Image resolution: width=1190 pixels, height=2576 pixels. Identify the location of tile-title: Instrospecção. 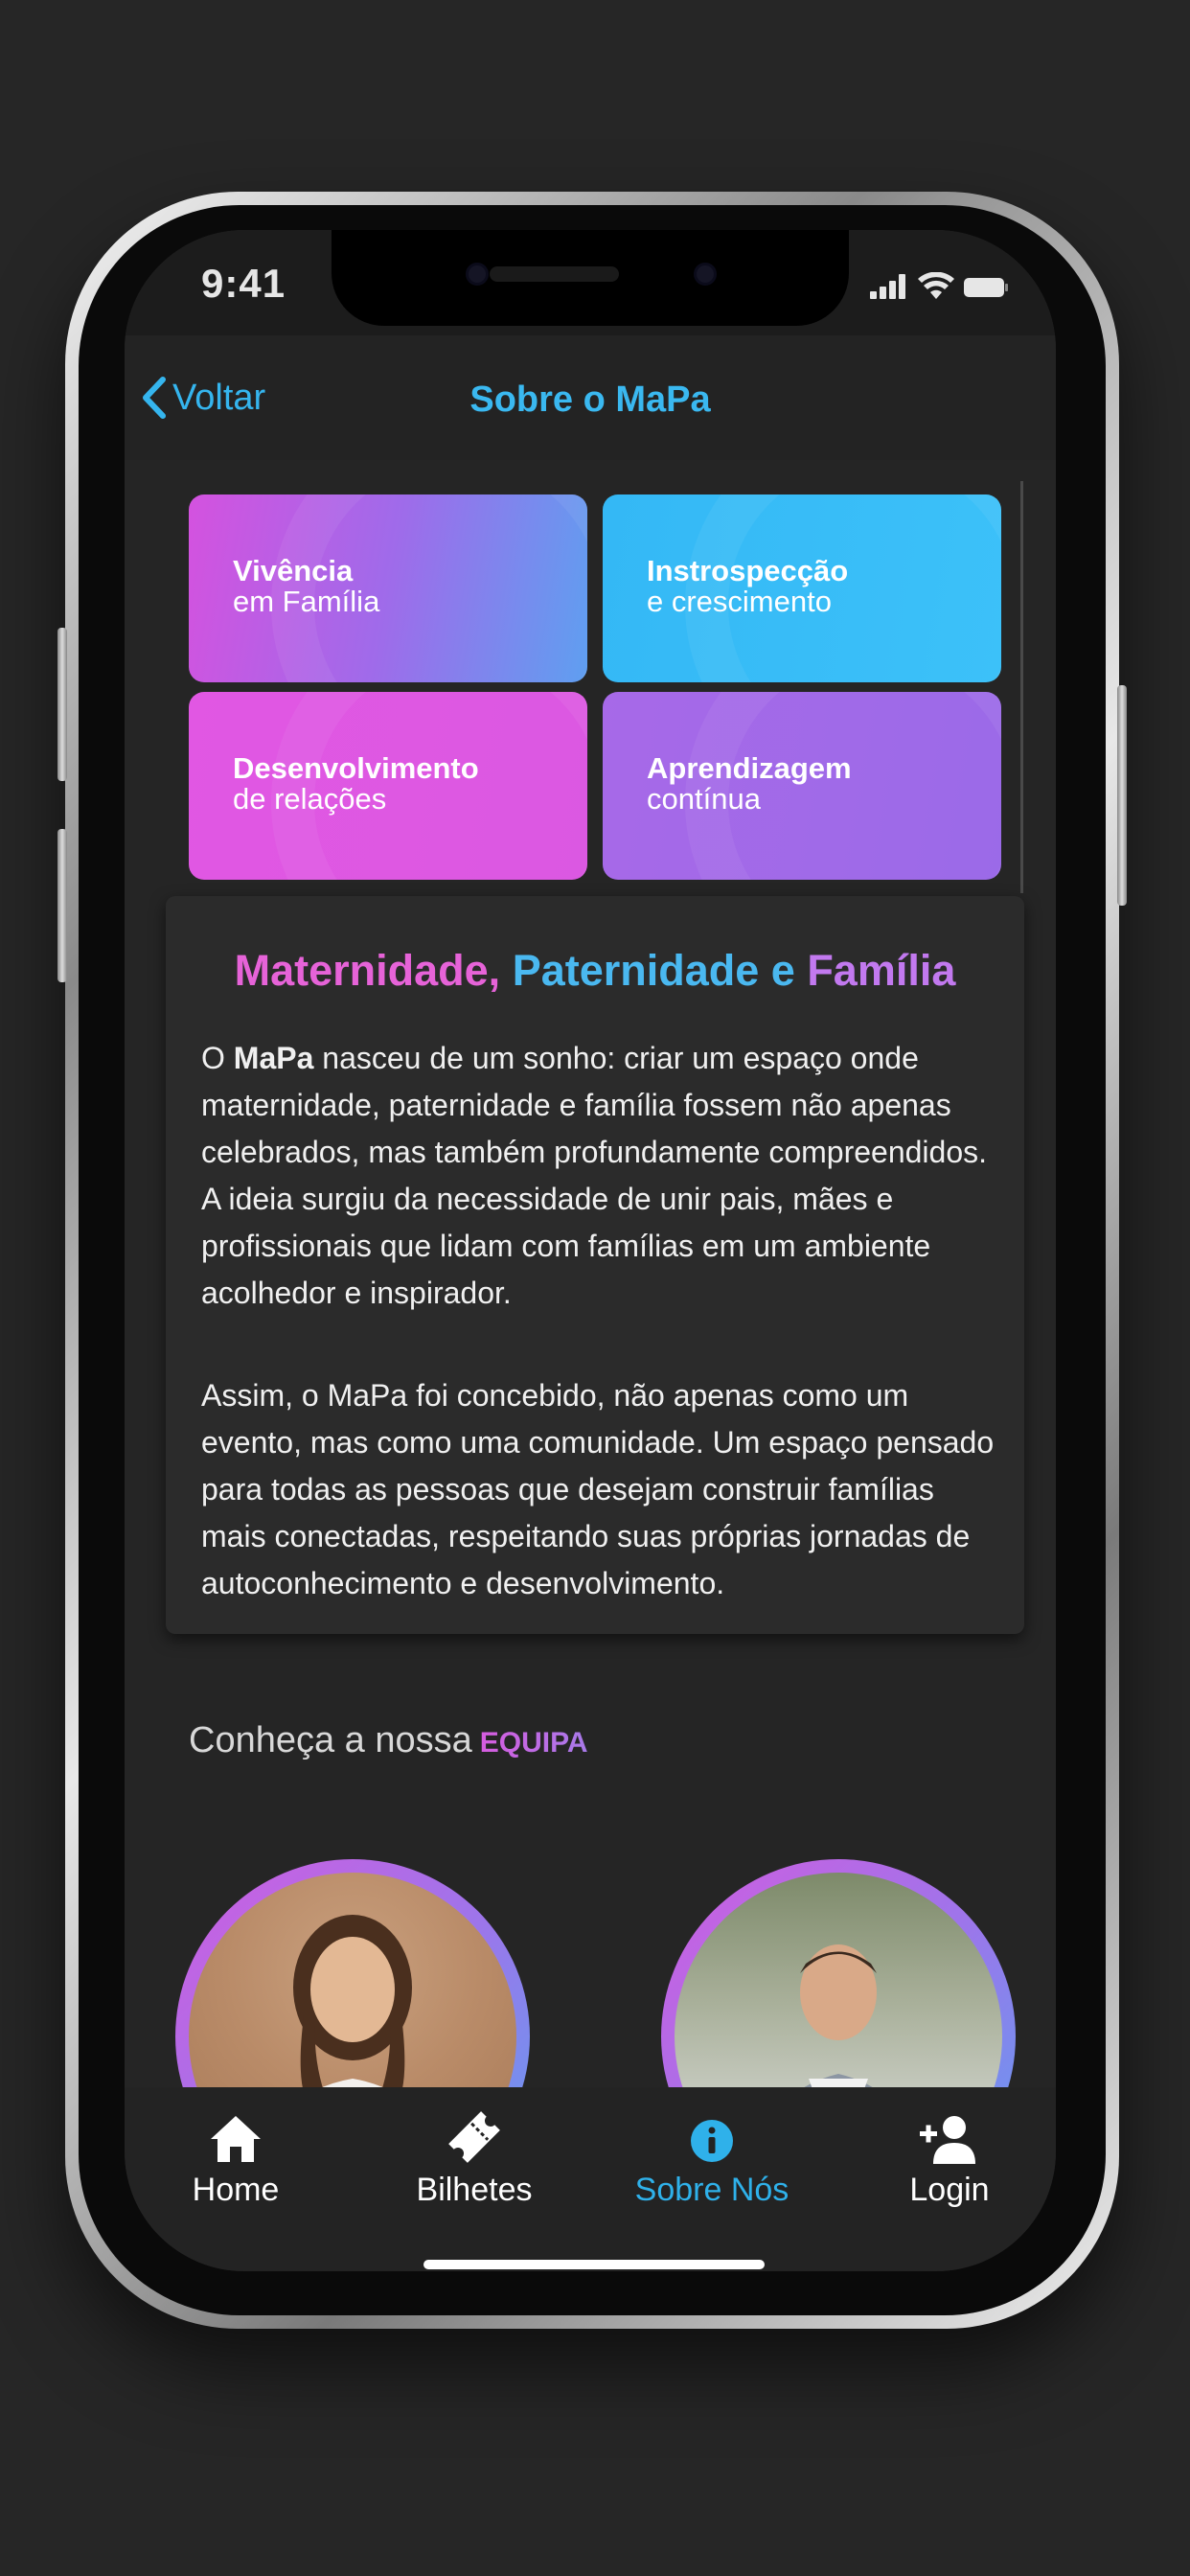
(748, 571).